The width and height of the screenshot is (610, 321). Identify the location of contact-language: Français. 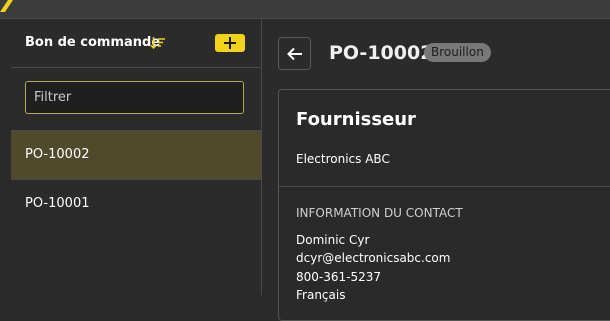
(321, 295).